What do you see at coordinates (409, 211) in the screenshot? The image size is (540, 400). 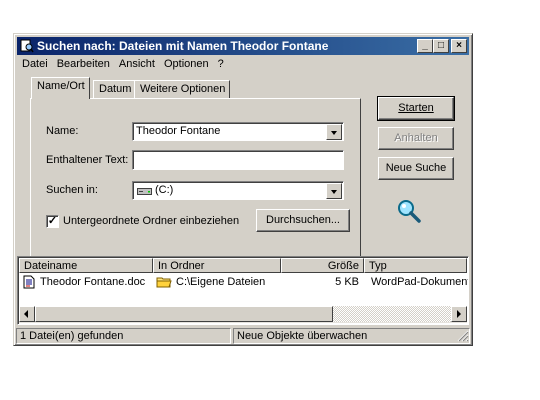 I see `magnifier-icon` at bounding box center [409, 211].